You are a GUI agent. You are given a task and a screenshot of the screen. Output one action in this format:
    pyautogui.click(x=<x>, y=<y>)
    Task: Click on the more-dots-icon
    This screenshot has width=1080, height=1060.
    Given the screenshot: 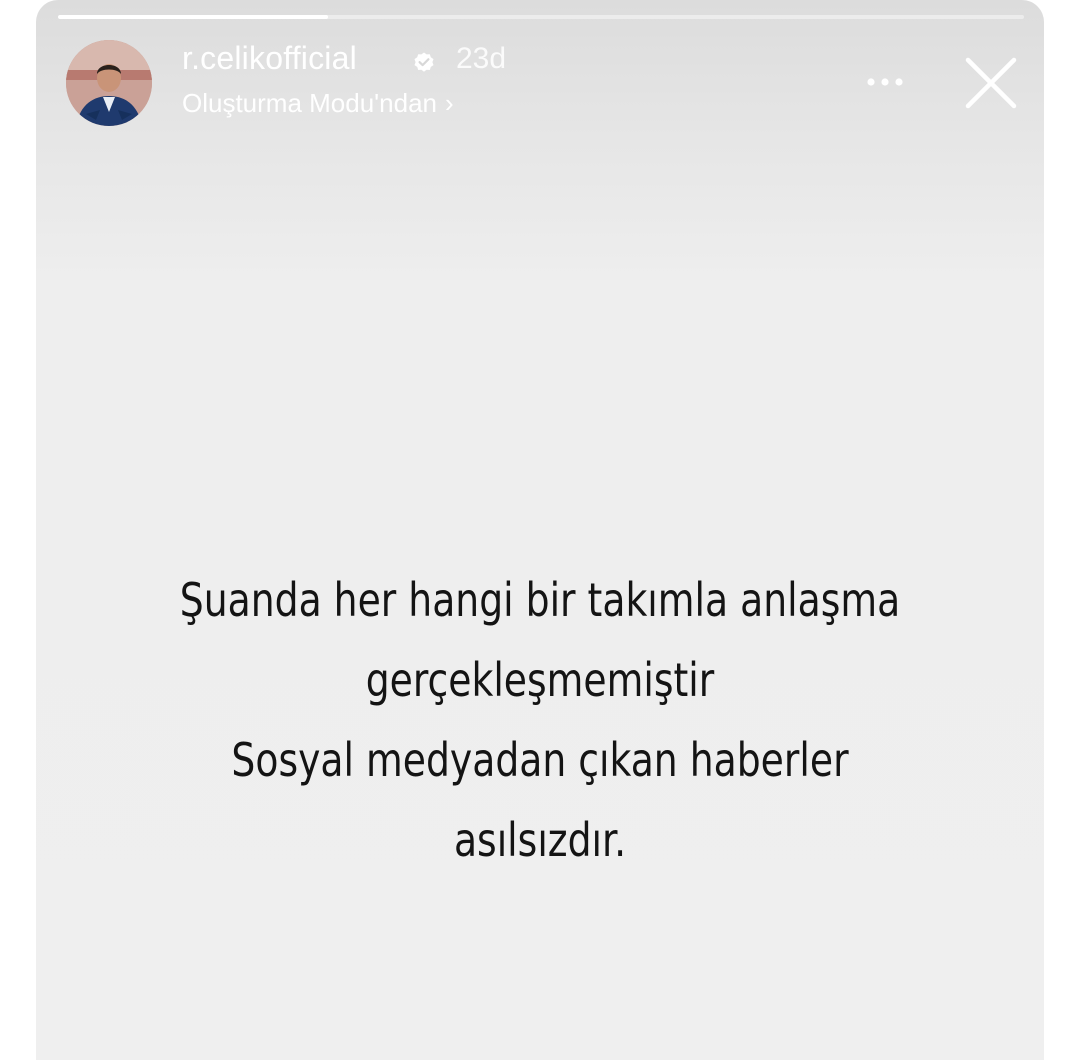 What is the action you would take?
    pyautogui.click(x=885, y=82)
    